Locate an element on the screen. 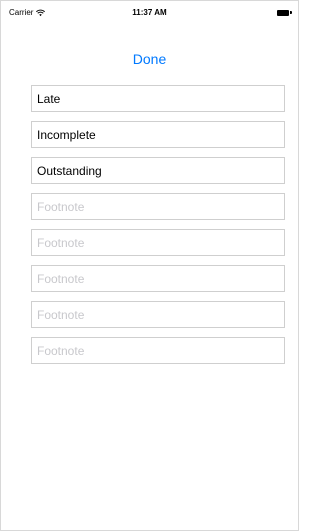 This screenshot has width=320, height=531. done-button: Done is located at coordinates (149, 59).